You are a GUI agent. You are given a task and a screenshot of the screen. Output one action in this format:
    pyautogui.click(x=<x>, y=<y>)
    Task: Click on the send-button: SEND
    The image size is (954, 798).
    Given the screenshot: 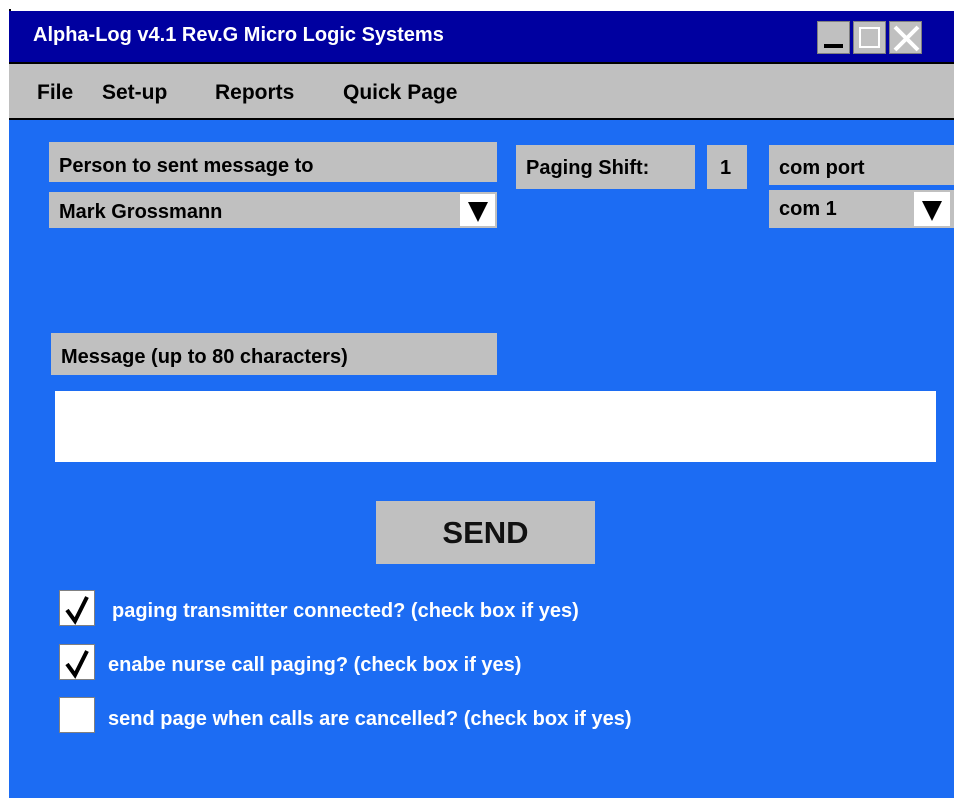 What is the action you would take?
    pyautogui.click(x=485, y=532)
    